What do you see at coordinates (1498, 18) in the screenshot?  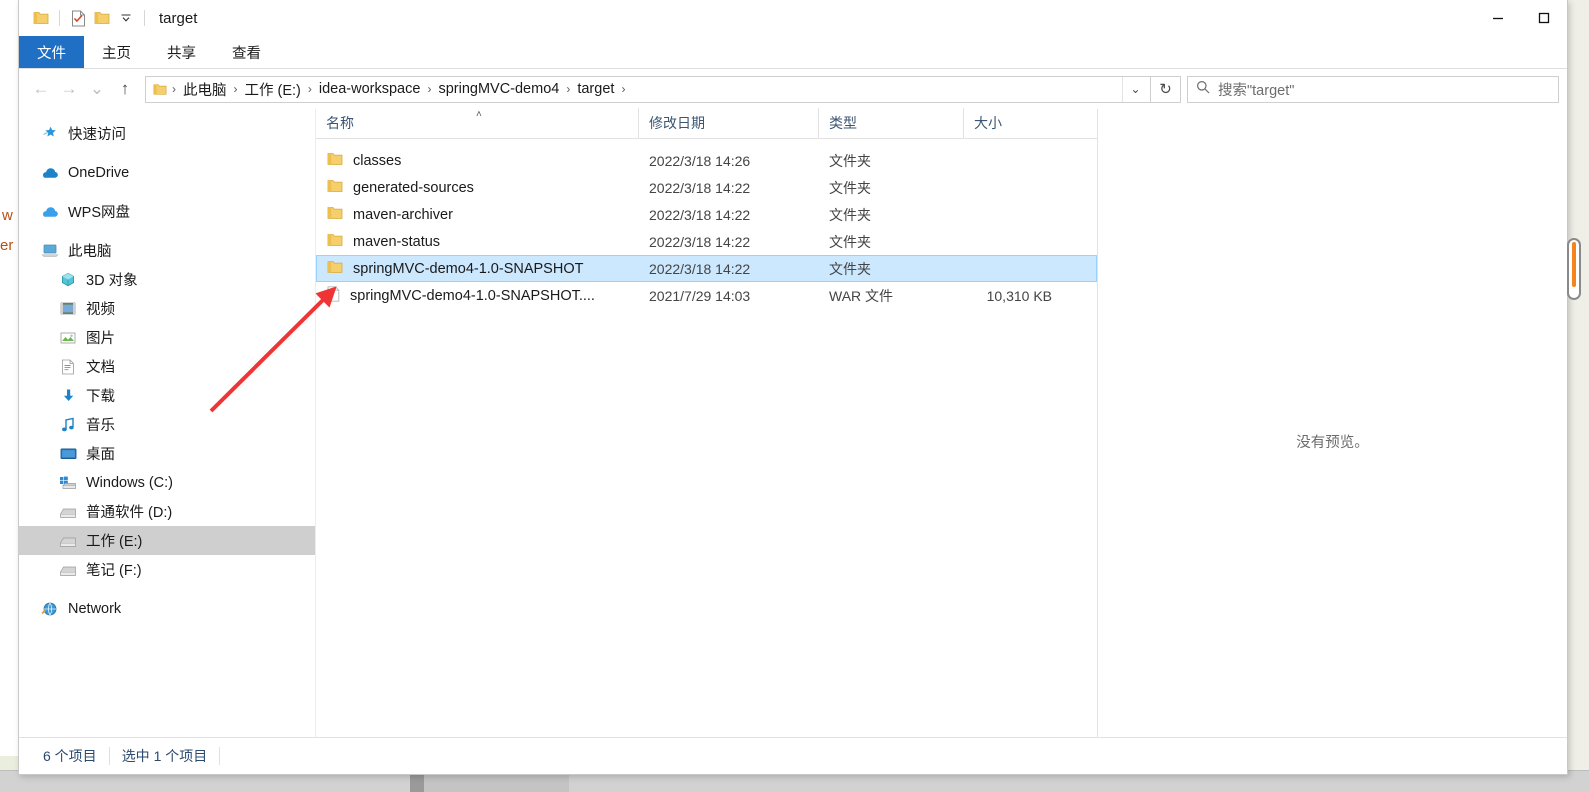 I see `minimize-button` at bounding box center [1498, 18].